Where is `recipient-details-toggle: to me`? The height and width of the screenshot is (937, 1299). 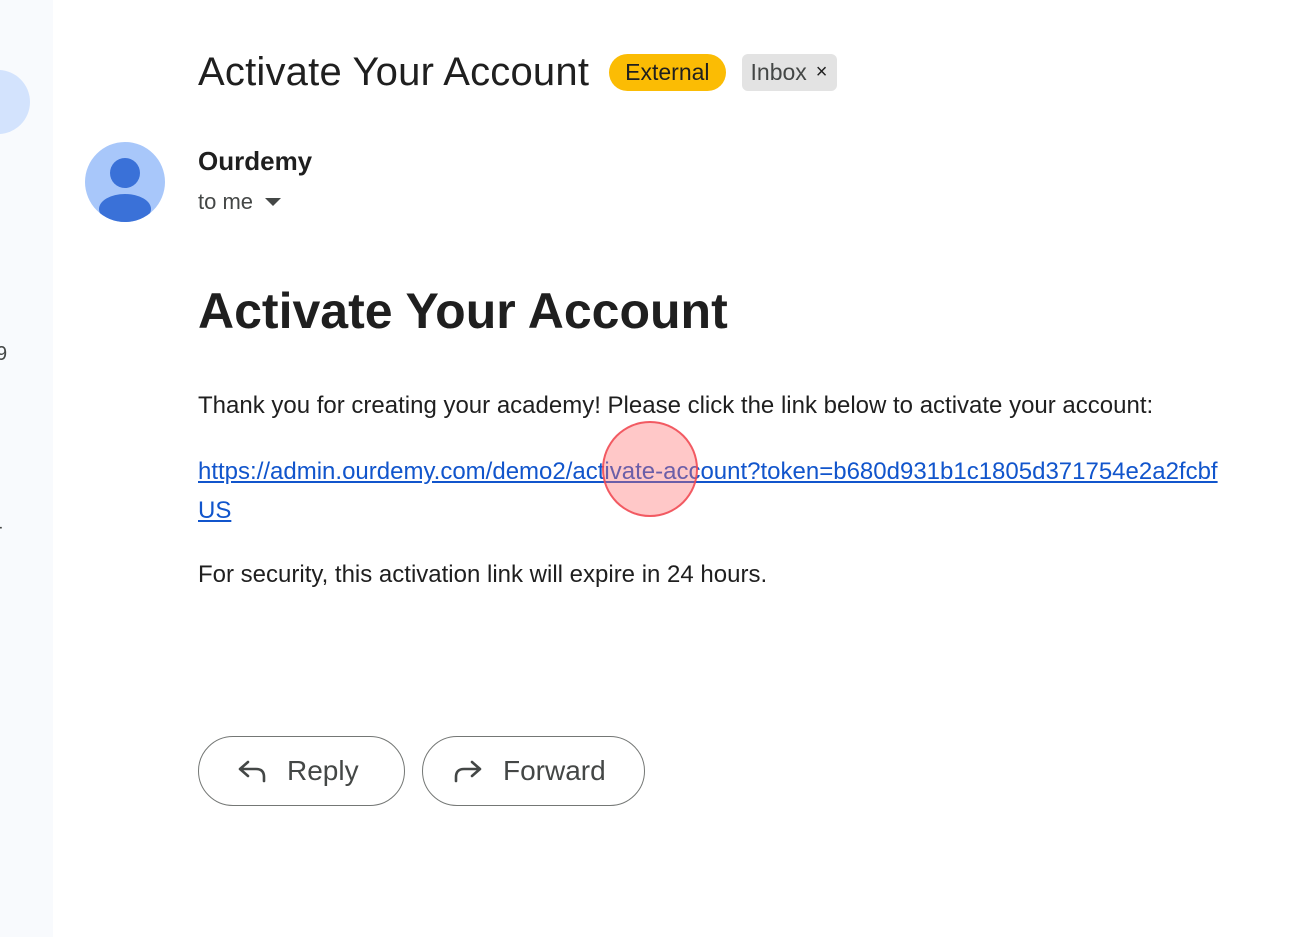
recipient-details-toggle: to me is located at coordinates (240, 202).